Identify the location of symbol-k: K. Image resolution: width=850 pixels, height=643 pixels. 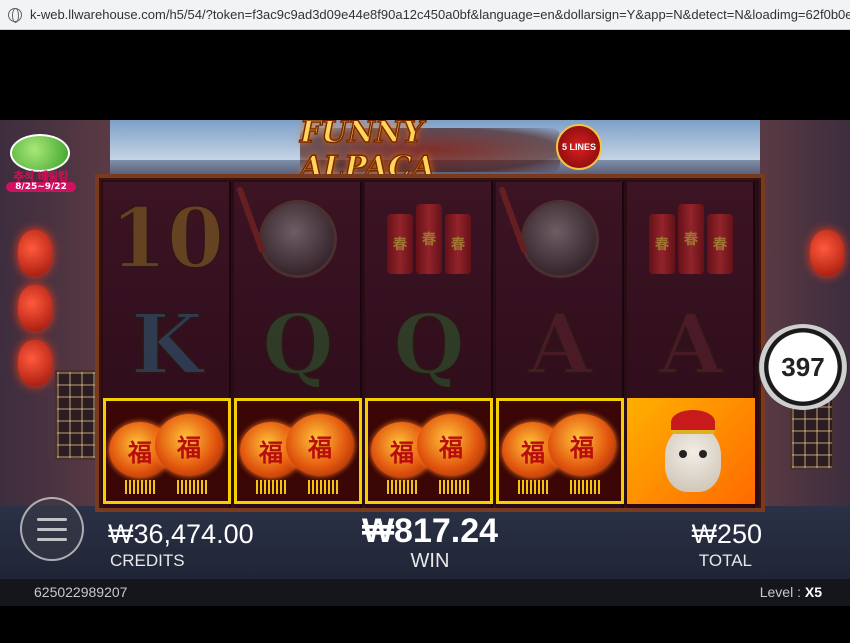
(166, 345).